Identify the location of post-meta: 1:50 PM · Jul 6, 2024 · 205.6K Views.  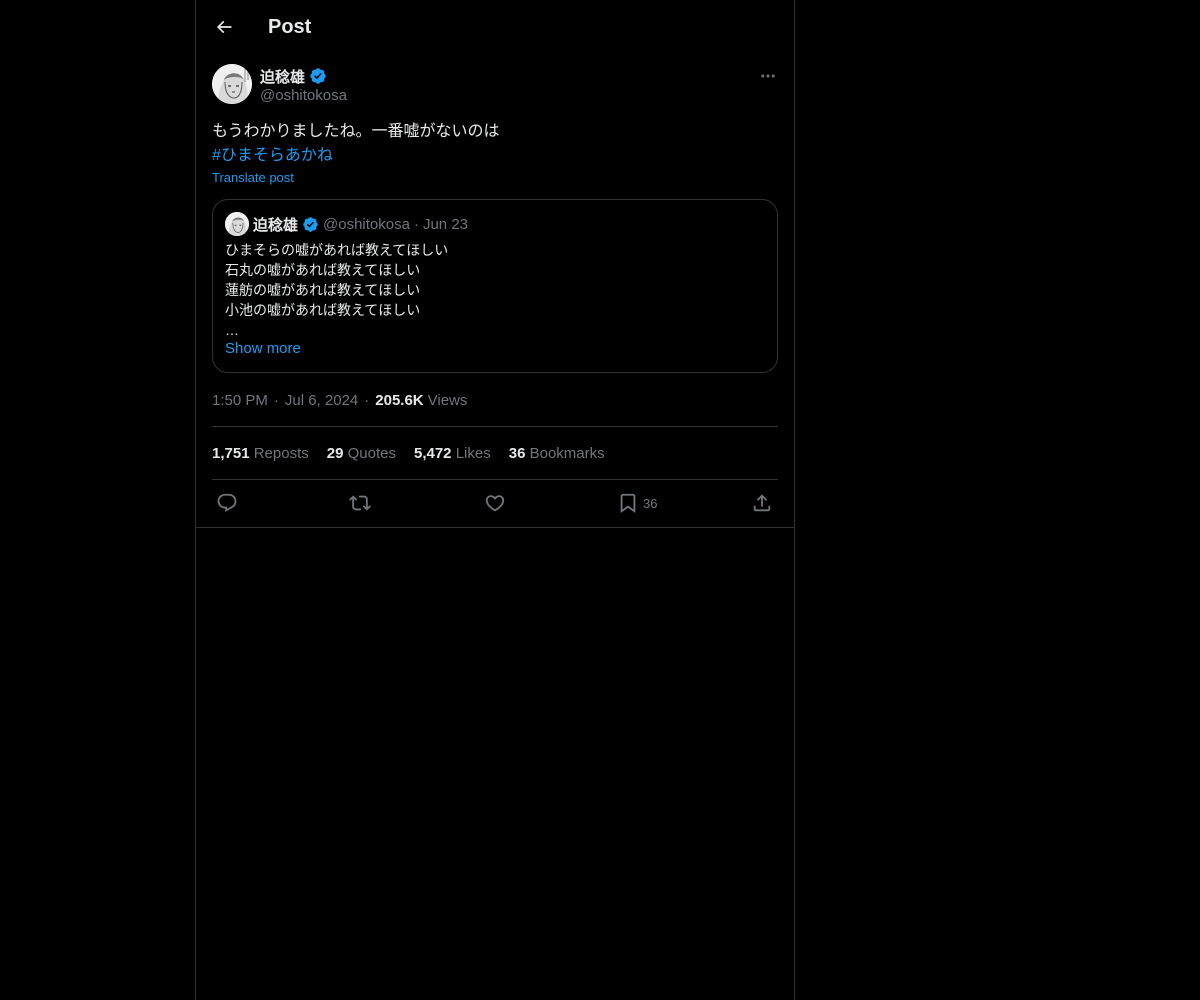
(339, 400).